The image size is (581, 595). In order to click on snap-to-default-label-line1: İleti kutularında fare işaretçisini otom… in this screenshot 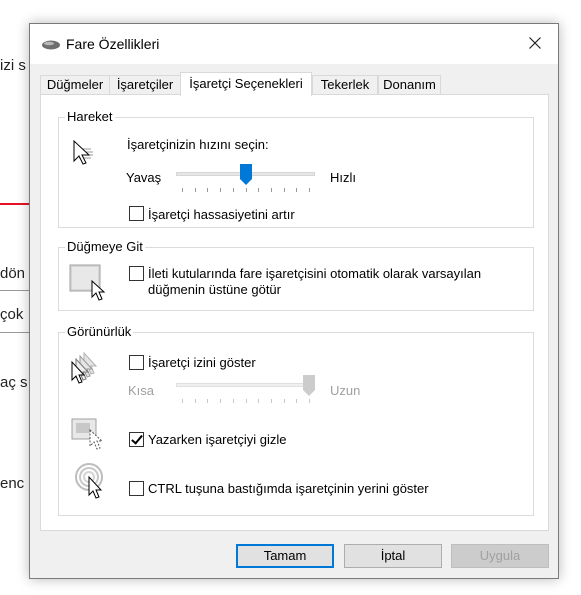, I will do `click(315, 273)`.